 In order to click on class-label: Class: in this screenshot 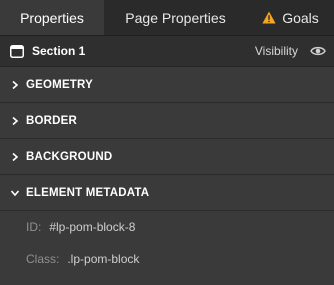, I will do `click(43, 259)`.